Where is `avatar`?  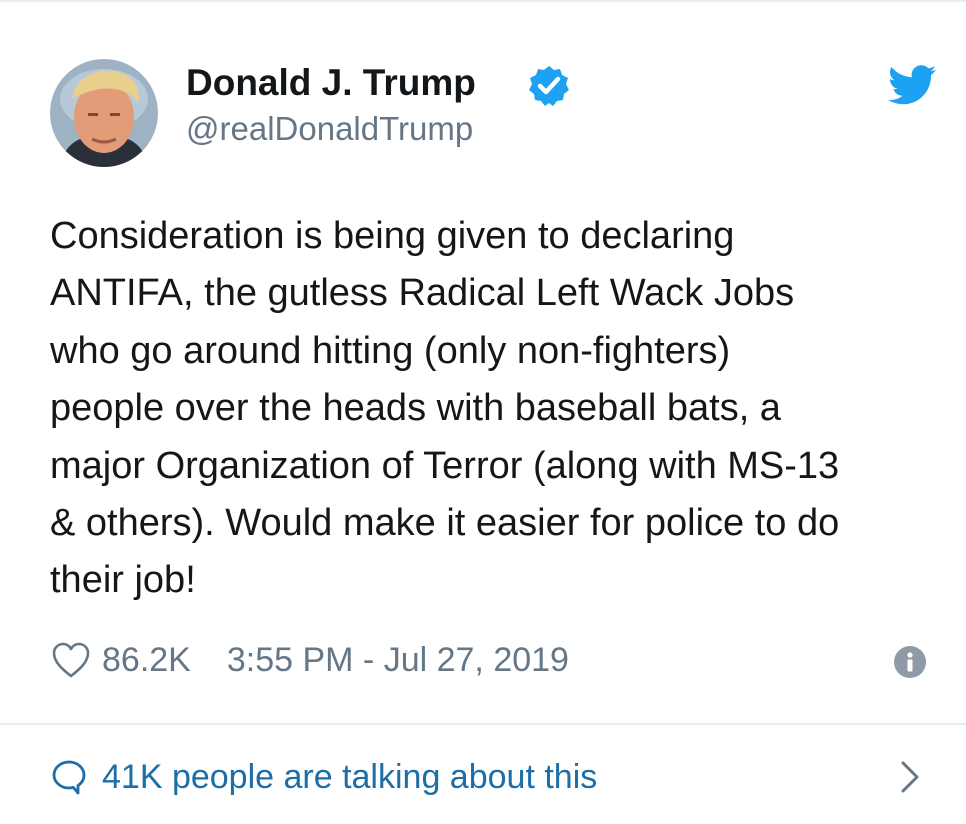
avatar is located at coordinates (104, 113).